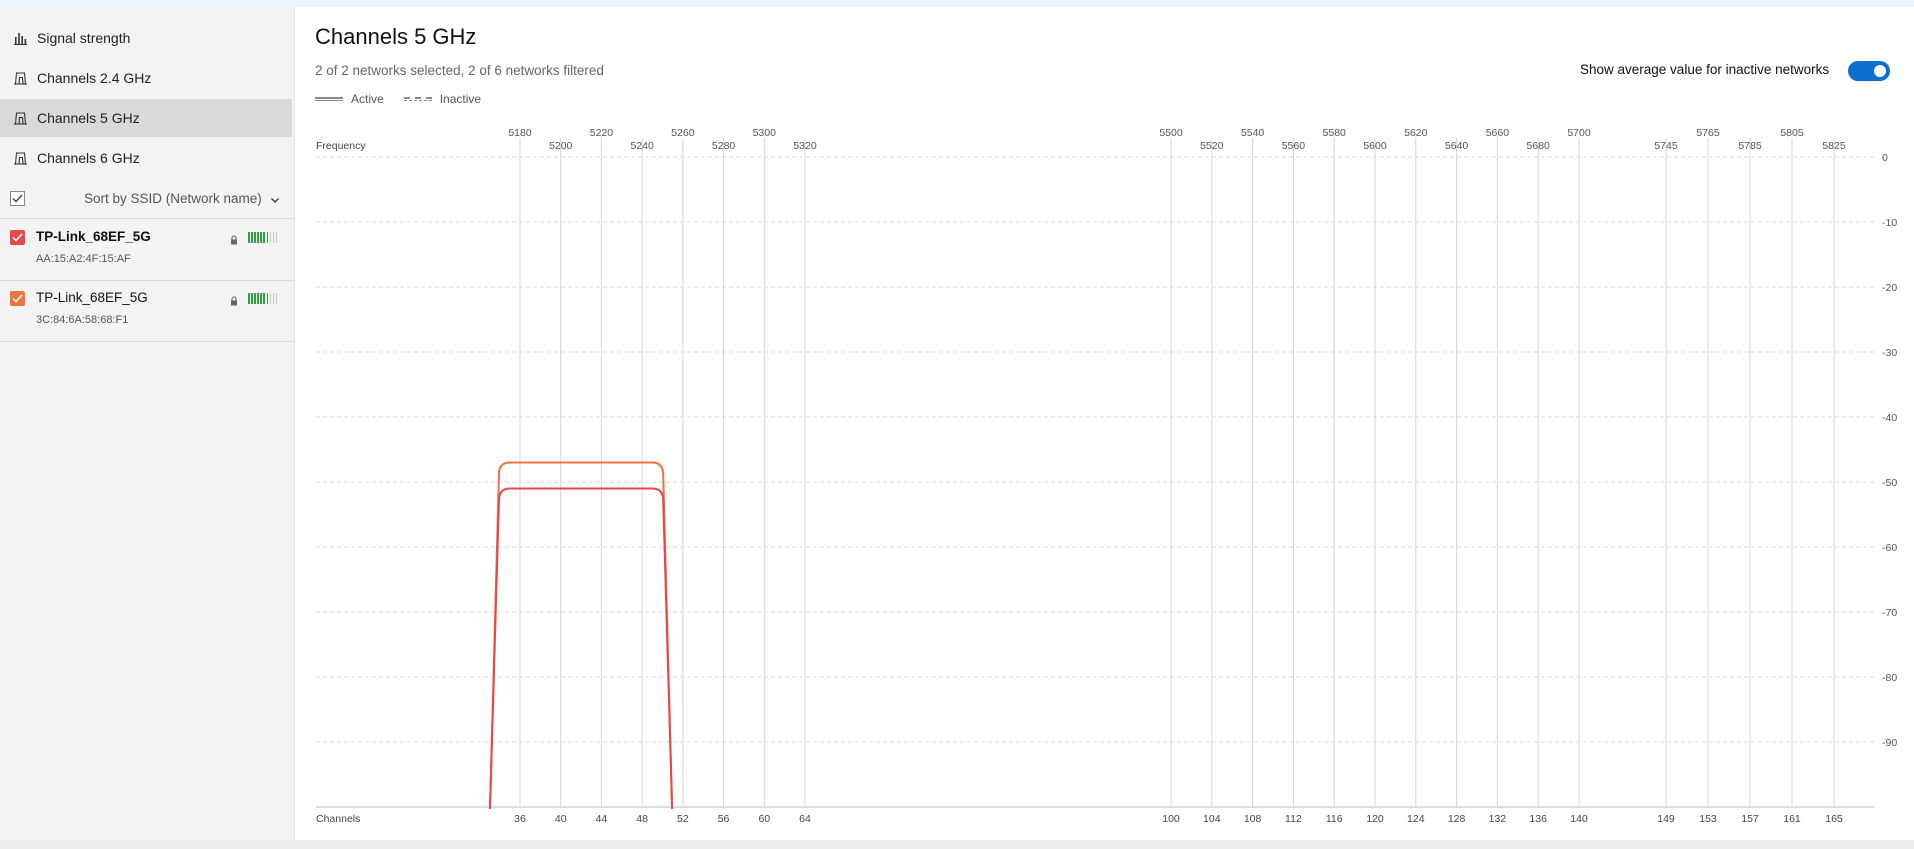  Describe the element at coordinates (724, 819) in the screenshot. I see `channel-tick-label: 56` at that location.